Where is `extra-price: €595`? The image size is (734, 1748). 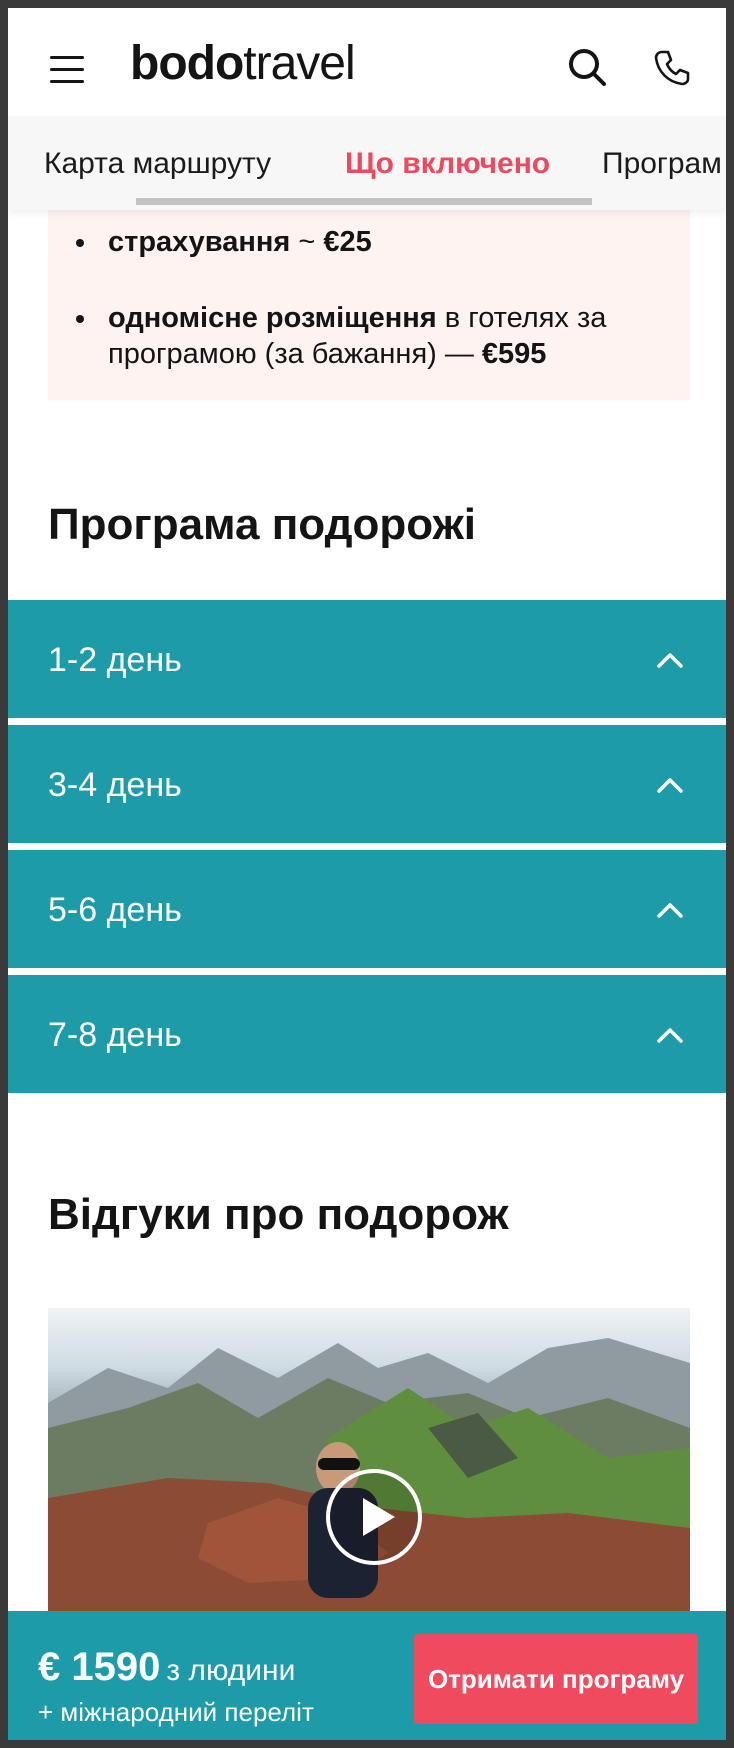
extra-price: €595 is located at coordinates (514, 354).